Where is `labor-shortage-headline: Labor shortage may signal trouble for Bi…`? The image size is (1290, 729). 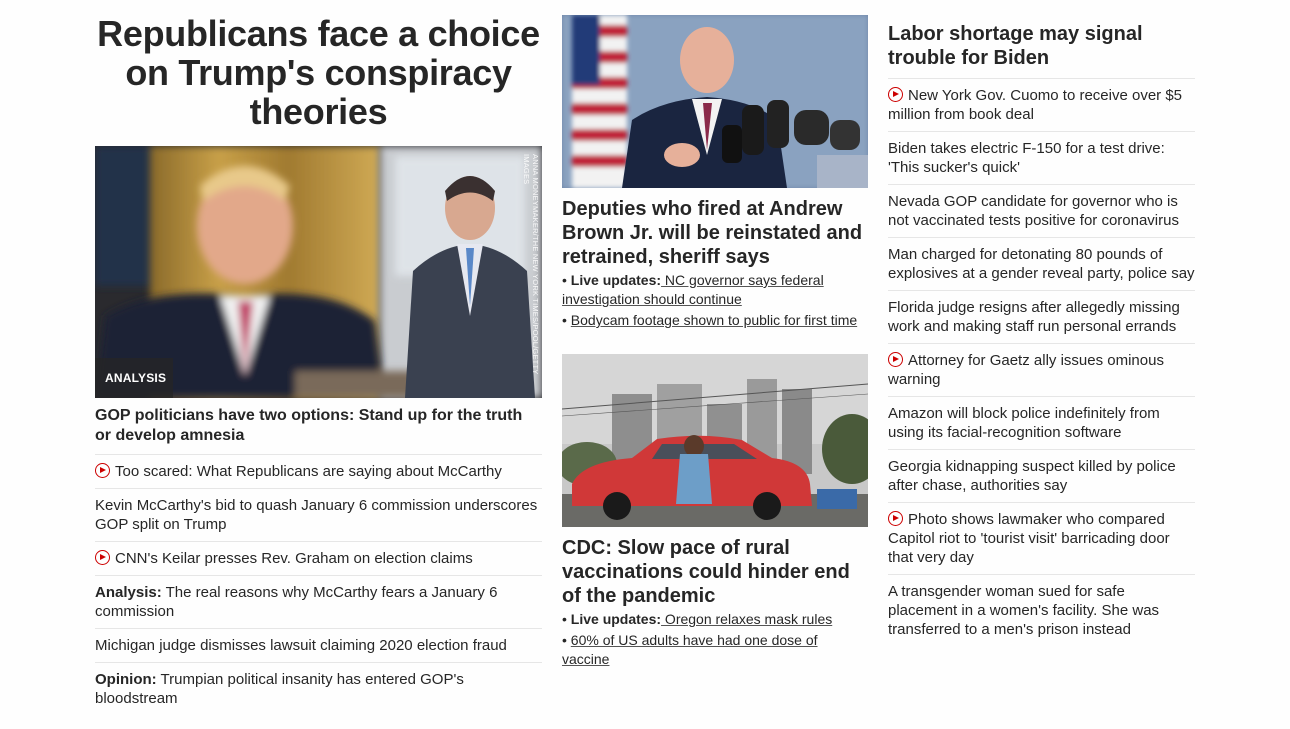 labor-shortage-headline: Labor shortage may signal trouble for Bi… is located at coordinates (1041, 50).